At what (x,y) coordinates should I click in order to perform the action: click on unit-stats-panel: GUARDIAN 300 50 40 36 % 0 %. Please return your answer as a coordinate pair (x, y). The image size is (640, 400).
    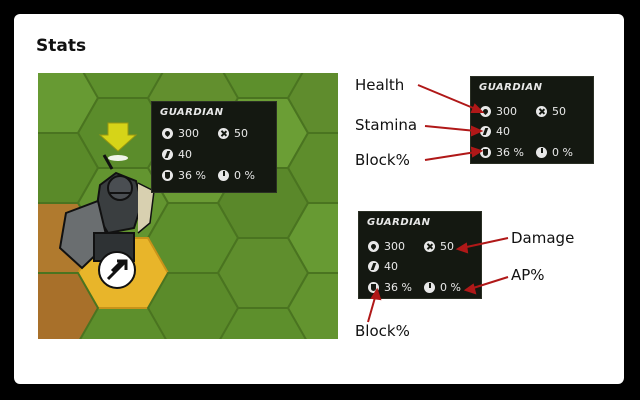
    Looking at the image, I should click on (214, 147).